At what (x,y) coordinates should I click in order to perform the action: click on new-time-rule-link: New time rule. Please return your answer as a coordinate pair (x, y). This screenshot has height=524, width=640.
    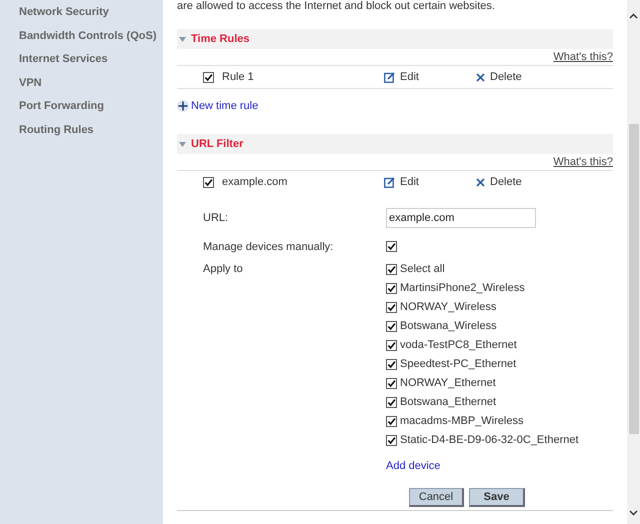
    Looking at the image, I should click on (224, 106).